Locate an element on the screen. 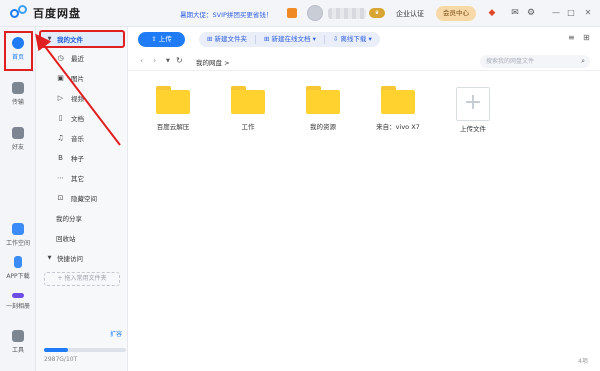 The height and width of the screenshot is (371, 600). nav-item-images: ▣ 图片 is located at coordinates (82, 78).